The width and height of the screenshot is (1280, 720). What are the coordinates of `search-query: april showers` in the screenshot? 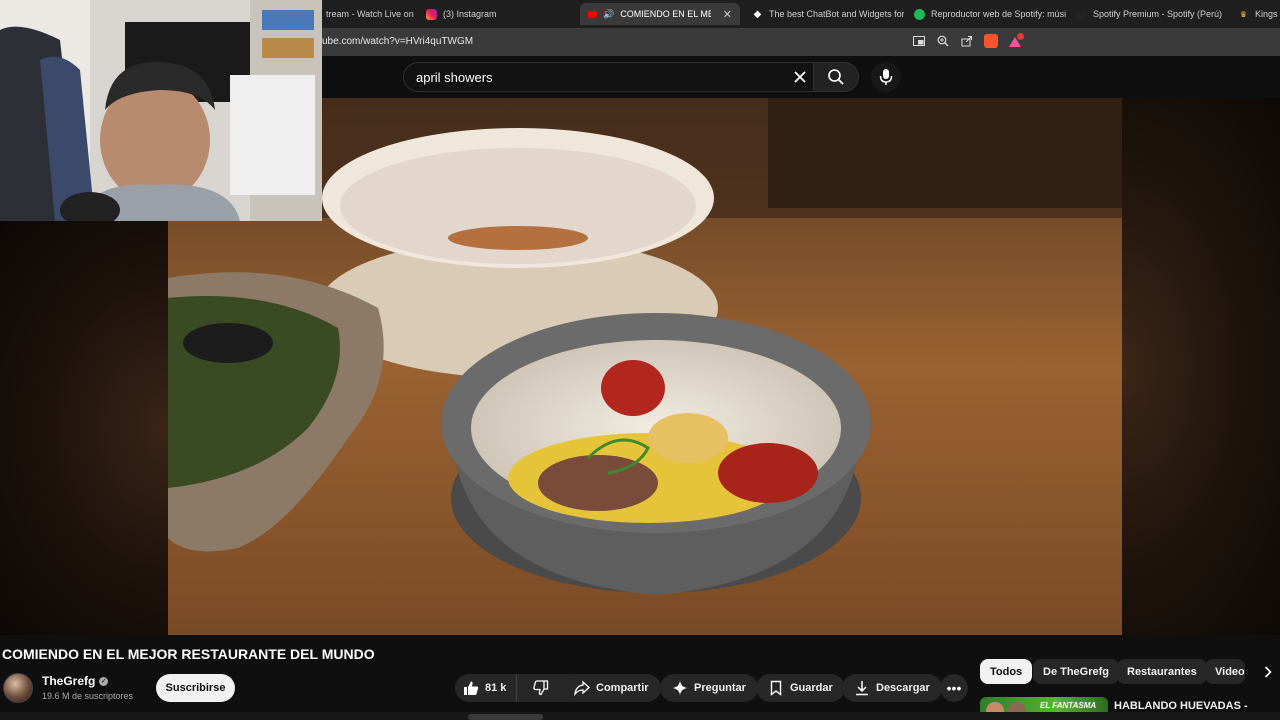 It's located at (454, 77).